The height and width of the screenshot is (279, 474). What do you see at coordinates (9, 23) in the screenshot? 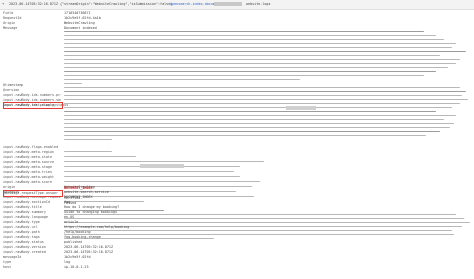
I see `field-label: Origin` at bounding box center [9, 23].